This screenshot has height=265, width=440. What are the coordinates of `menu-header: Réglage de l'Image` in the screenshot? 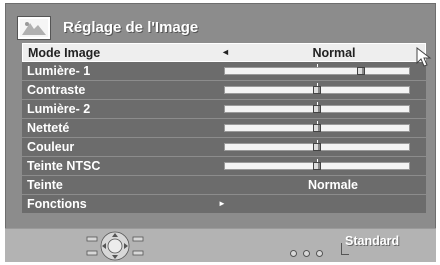 It's located at (163, 26).